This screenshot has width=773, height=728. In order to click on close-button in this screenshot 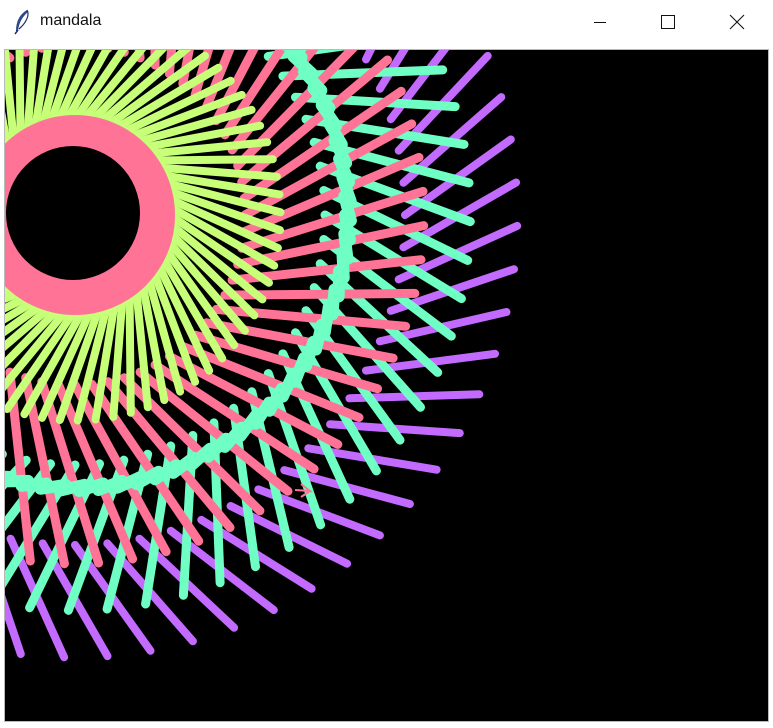, I will do `click(737, 22)`.